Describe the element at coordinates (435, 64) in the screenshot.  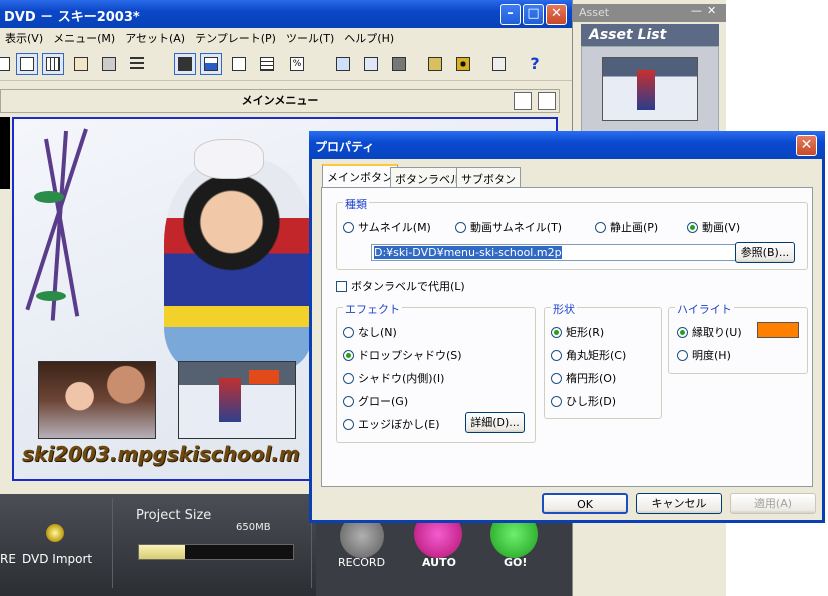
I see `preview-icon` at that location.